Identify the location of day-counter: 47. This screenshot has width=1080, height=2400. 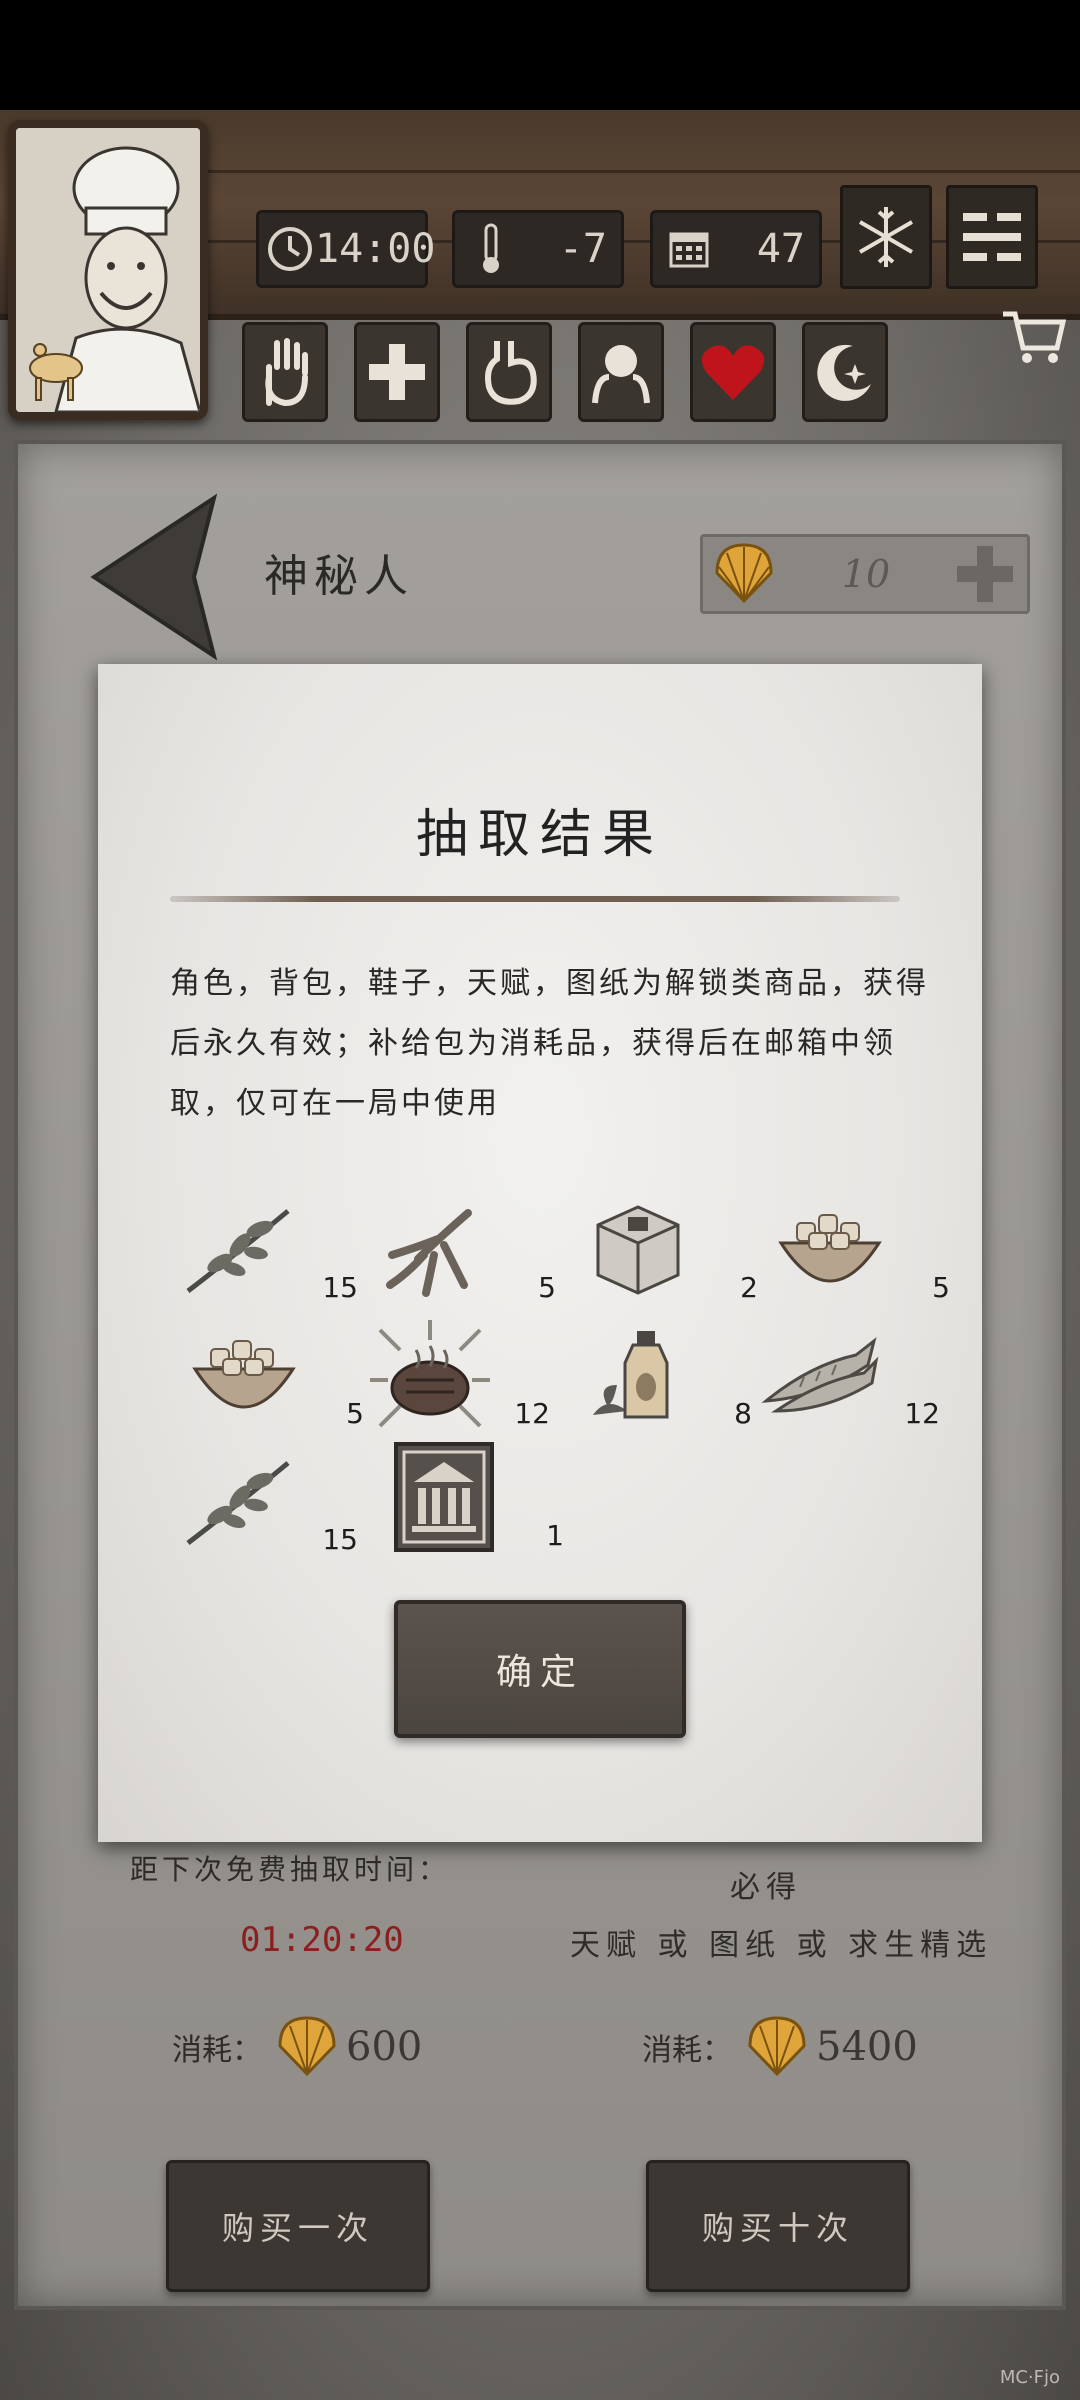
(736, 249).